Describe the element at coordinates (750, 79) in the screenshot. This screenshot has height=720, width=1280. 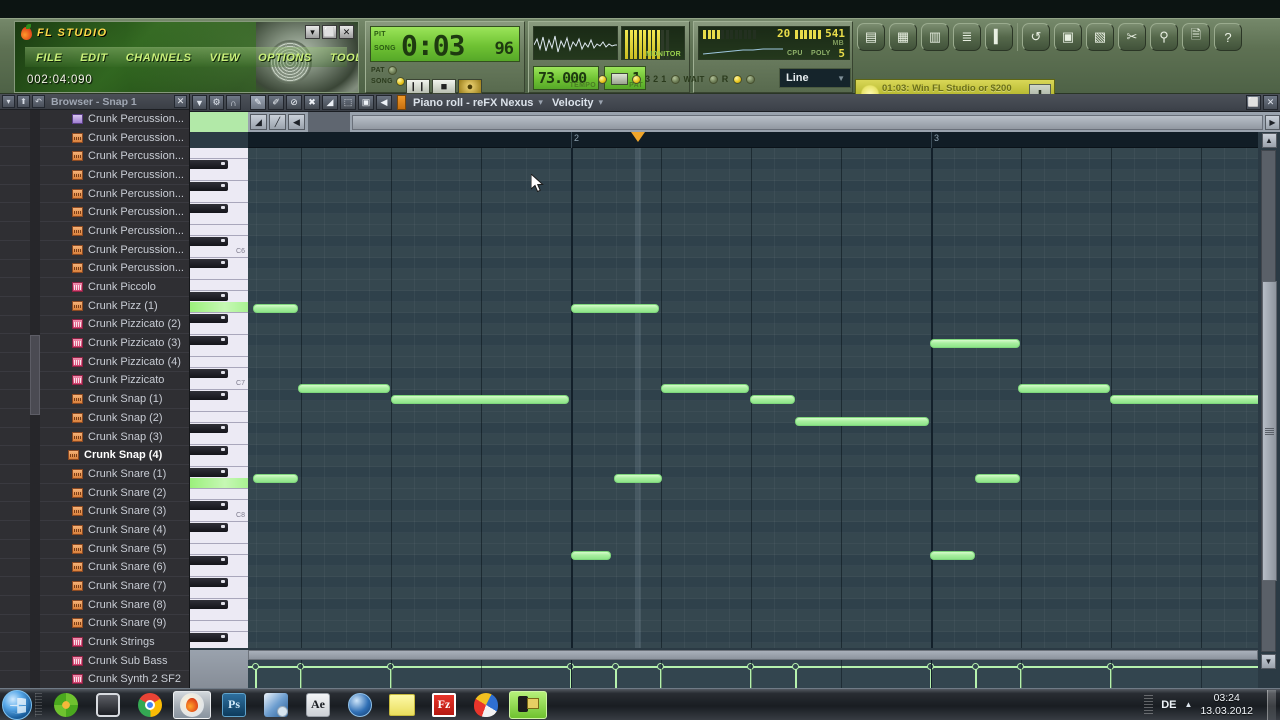
I see `note-led` at that location.